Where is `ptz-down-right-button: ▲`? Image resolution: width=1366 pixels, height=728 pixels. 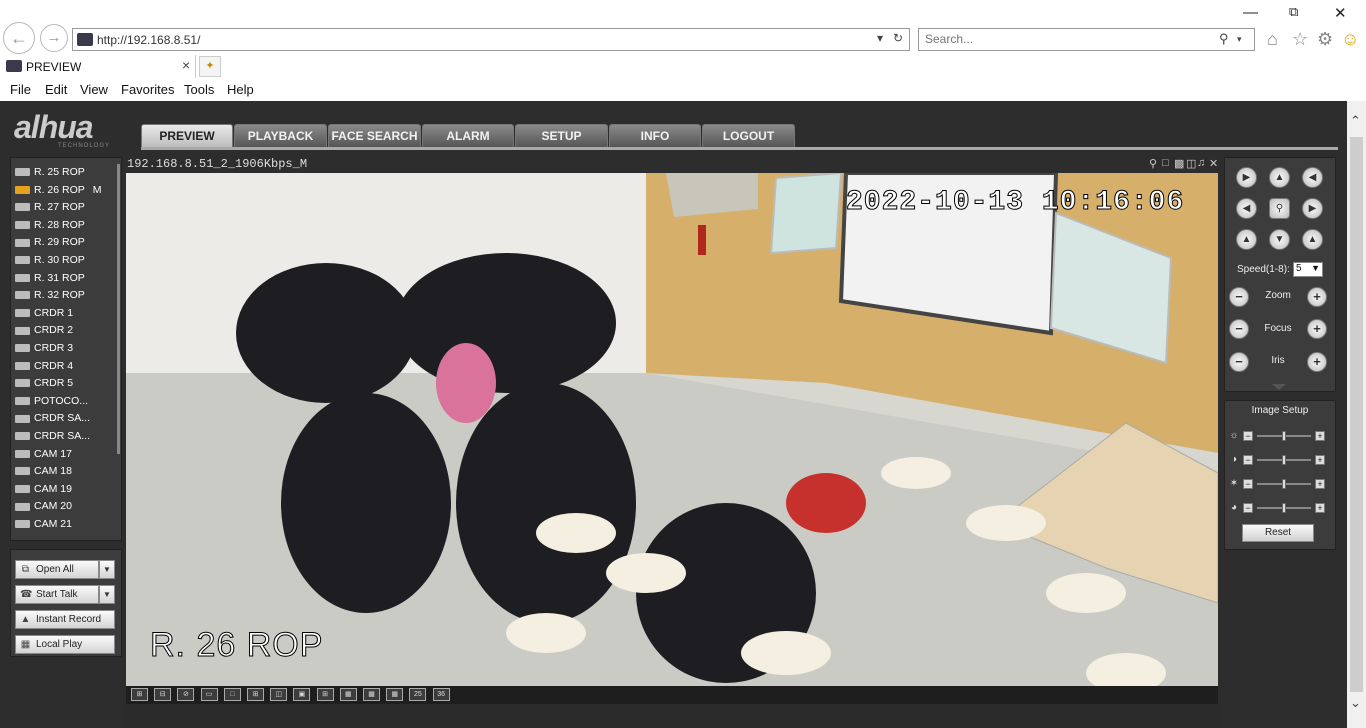 ptz-down-right-button: ▲ is located at coordinates (1312, 239).